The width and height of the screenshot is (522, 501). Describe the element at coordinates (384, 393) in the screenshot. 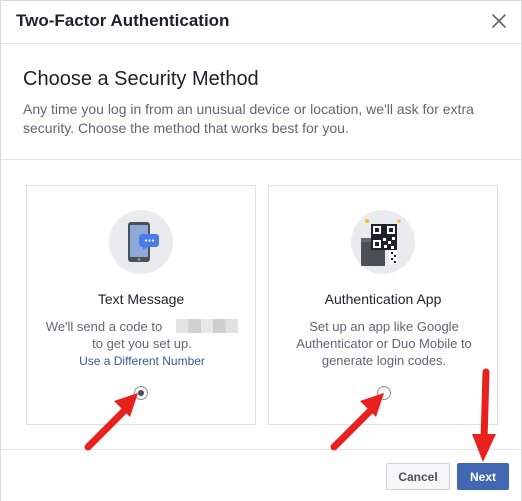

I see `radio-authentication-app` at that location.